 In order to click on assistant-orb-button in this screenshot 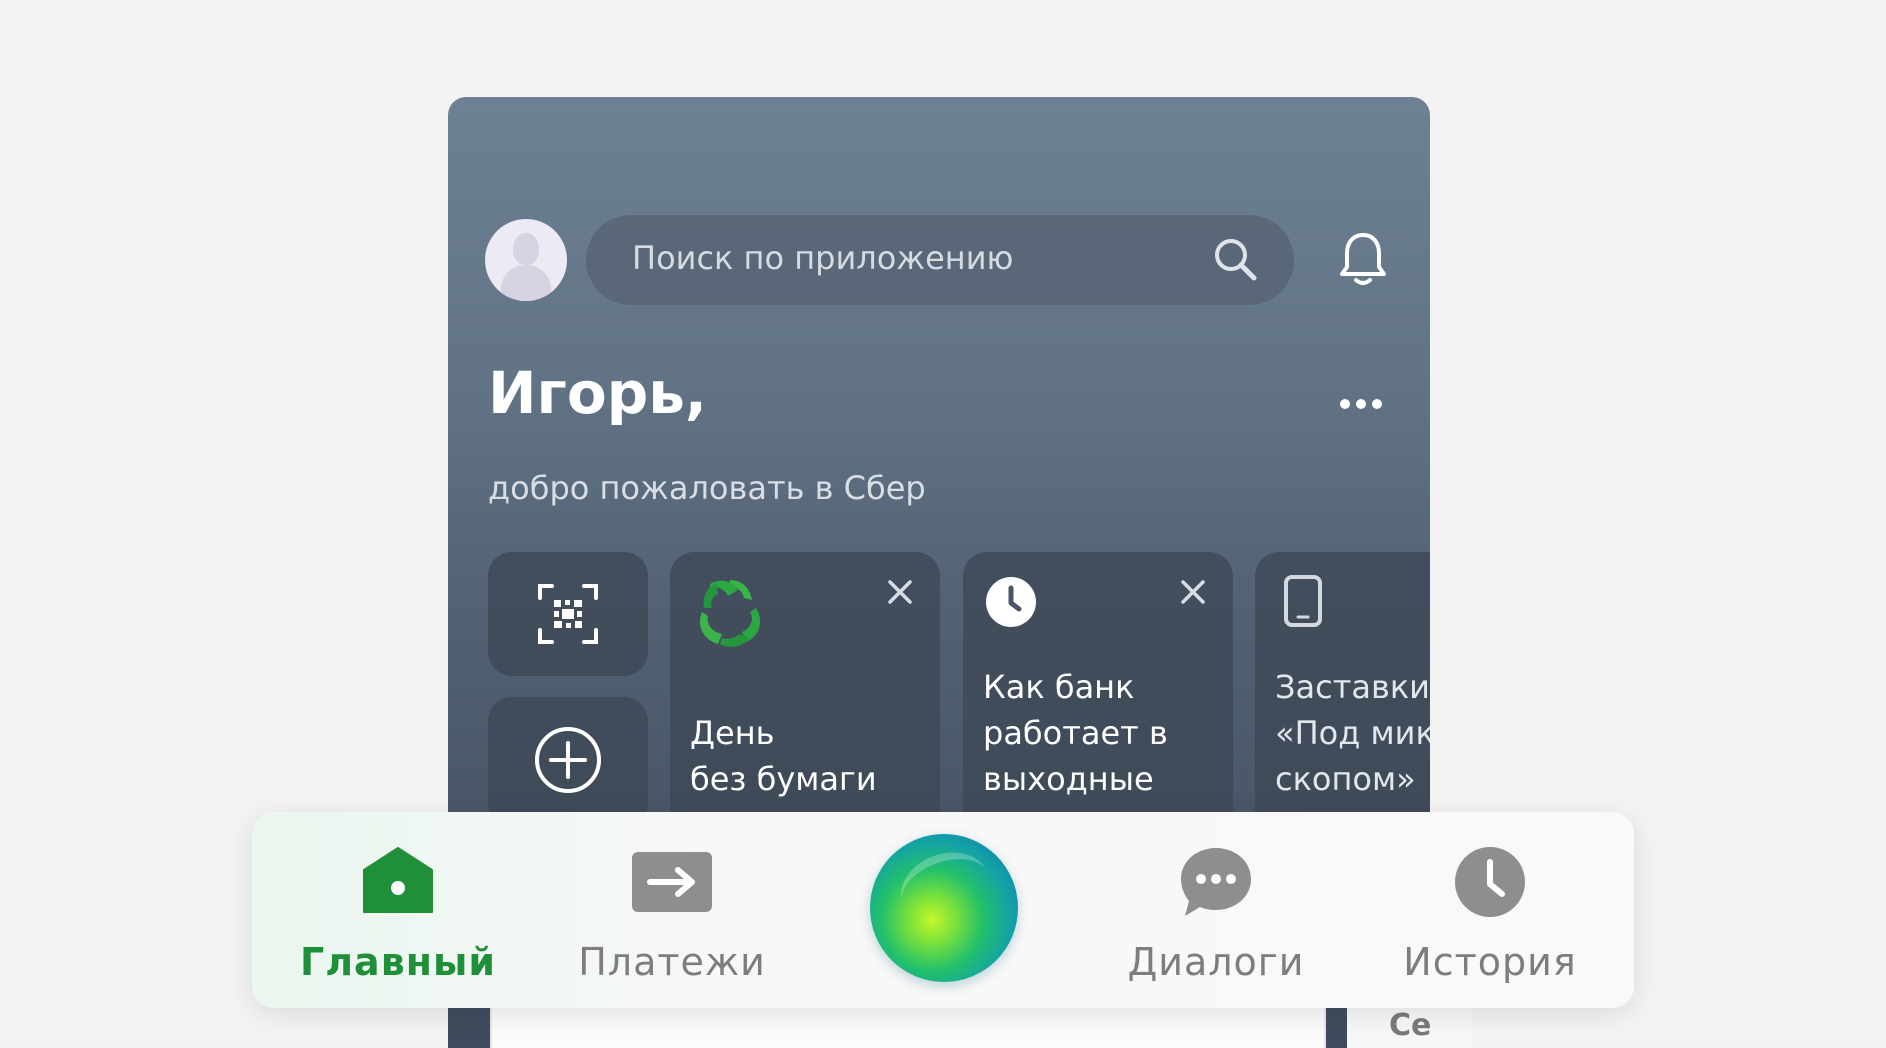, I will do `click(944, 908)`.